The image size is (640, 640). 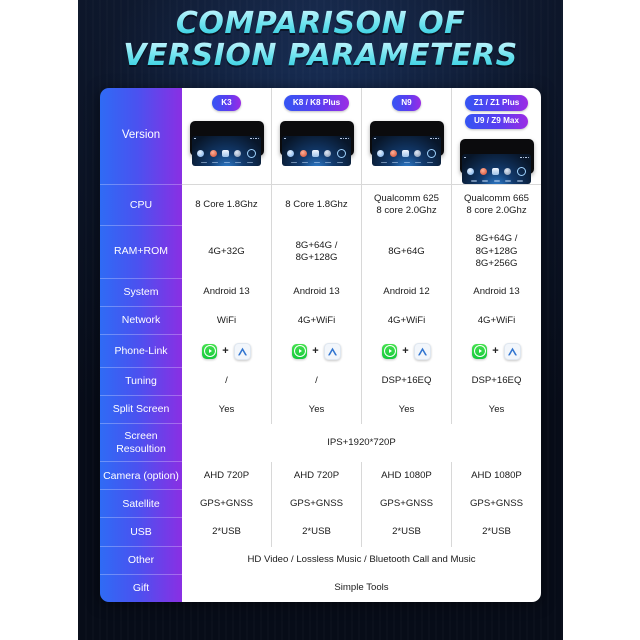 What do you see at coordinates (141, 532) in the screenshot?
I see `row-label-usb: USB` at bounding box center [141, 532].